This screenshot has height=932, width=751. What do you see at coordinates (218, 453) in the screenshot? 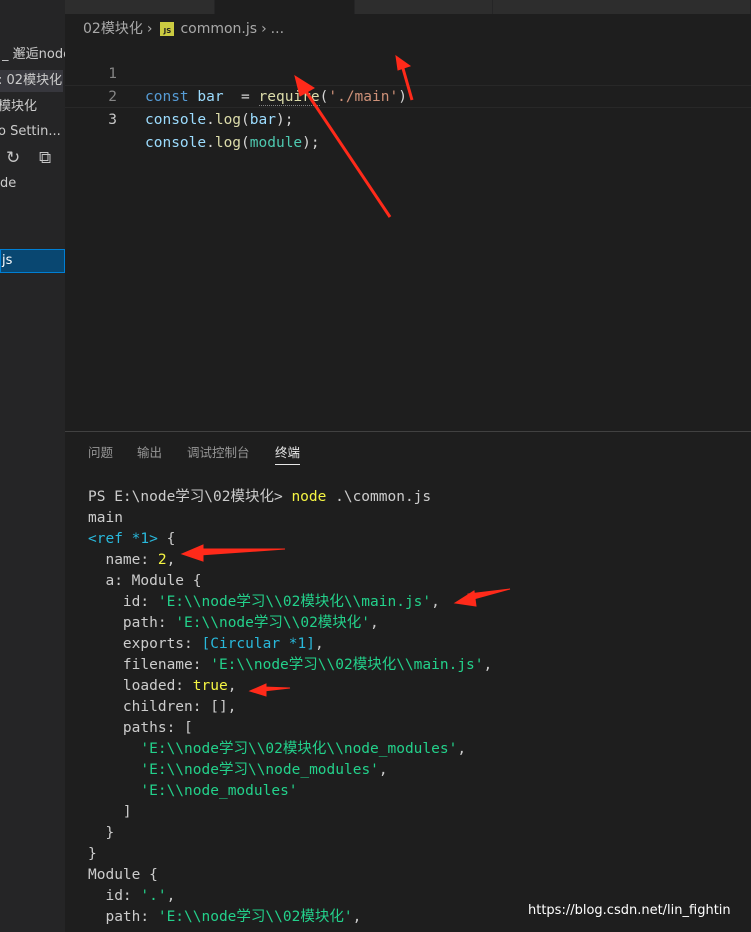
I see `tab-debug-console: 调试控制台` at bounding box center [218, 453].